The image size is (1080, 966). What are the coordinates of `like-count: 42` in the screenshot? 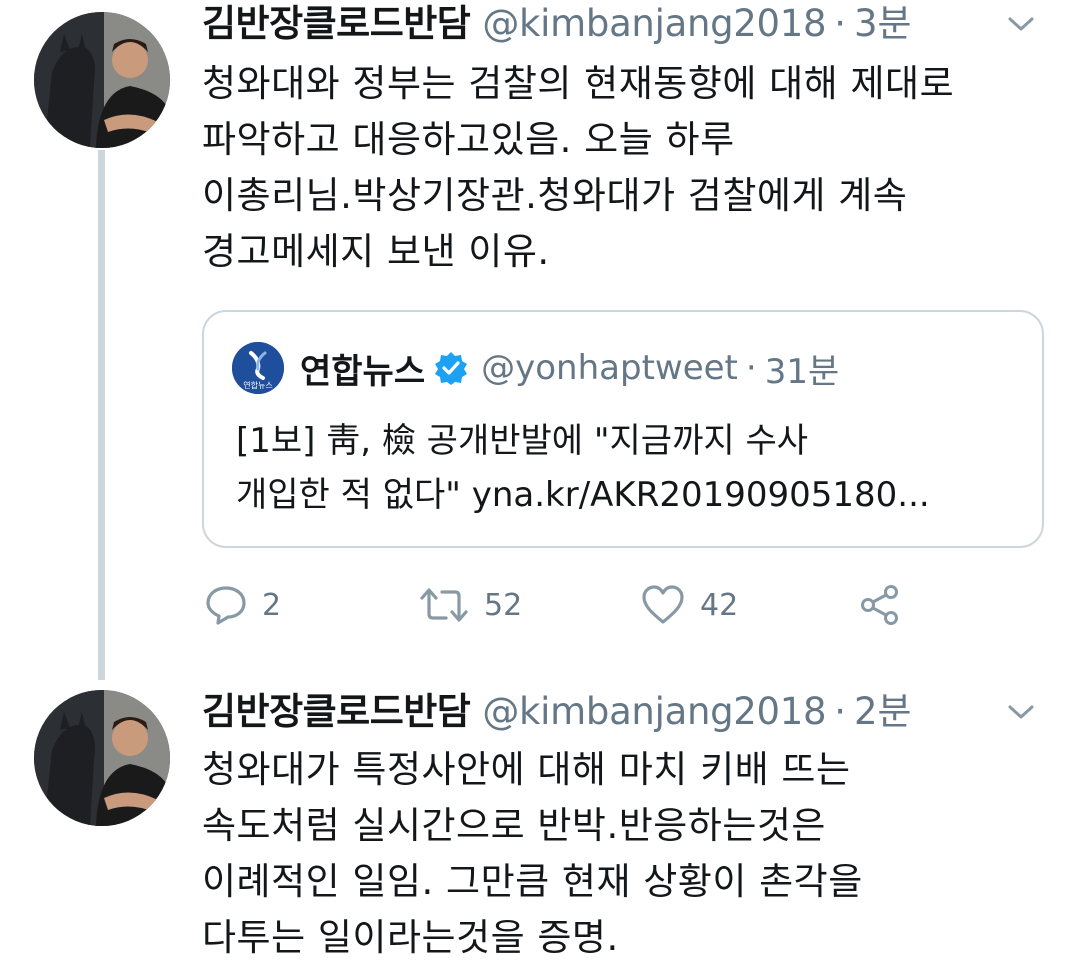 It's located at (719, 605).